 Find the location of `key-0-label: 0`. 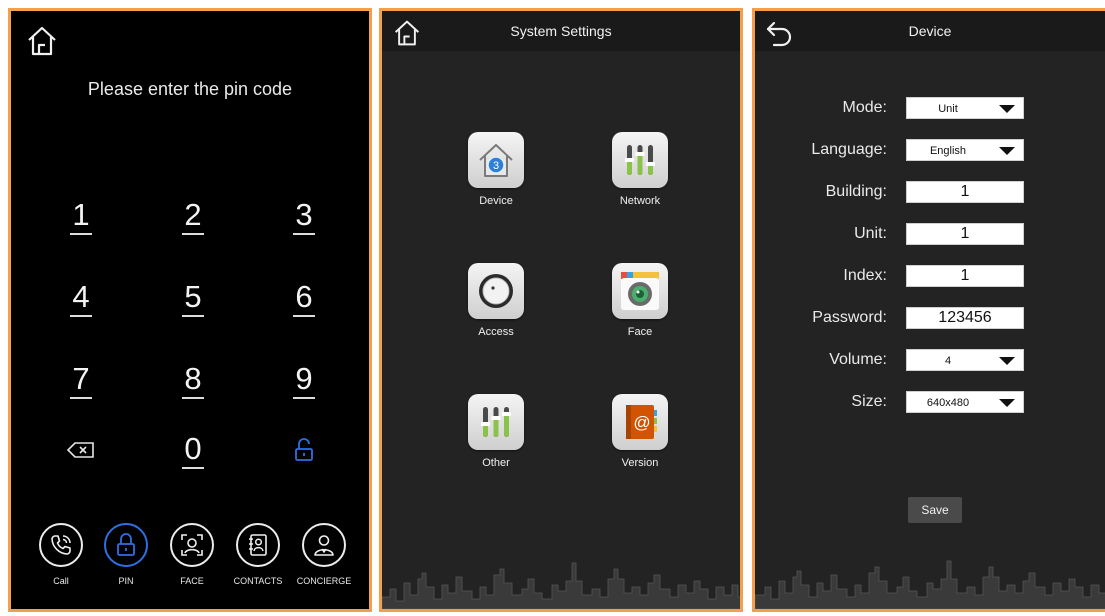

key-0-label: 0 is located at coordinates (193, 451).